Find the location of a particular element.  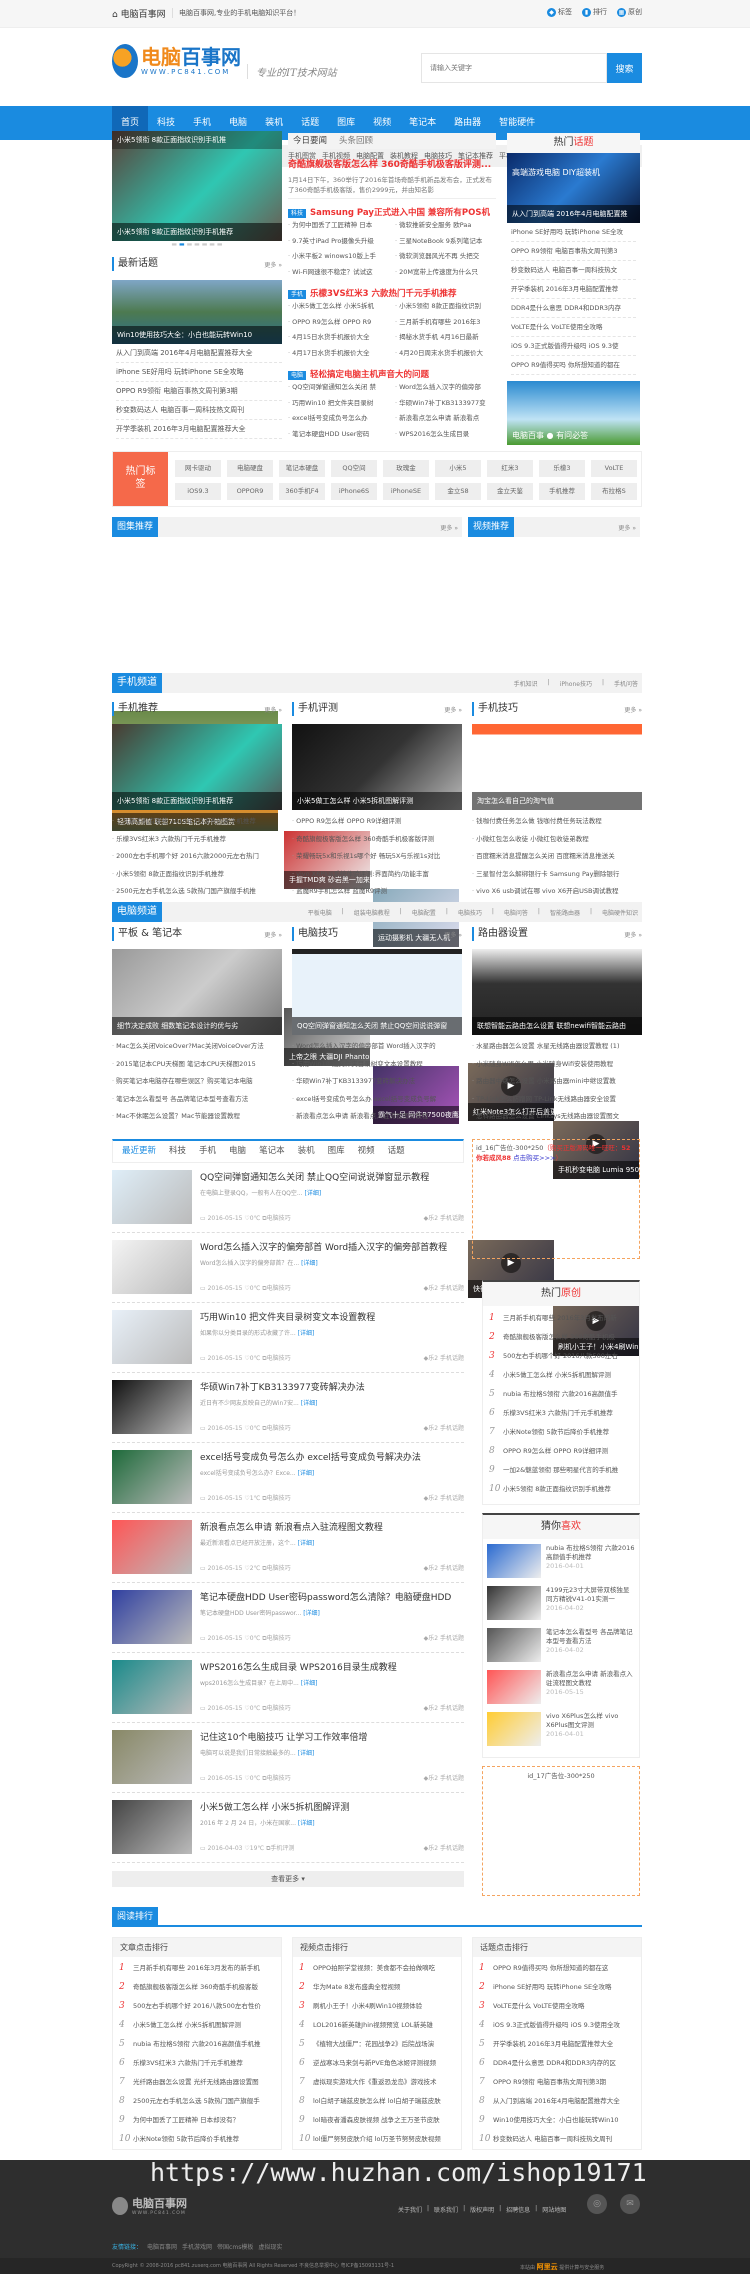

hot-tag: QQ空间 is located at coordinates (354, 468).